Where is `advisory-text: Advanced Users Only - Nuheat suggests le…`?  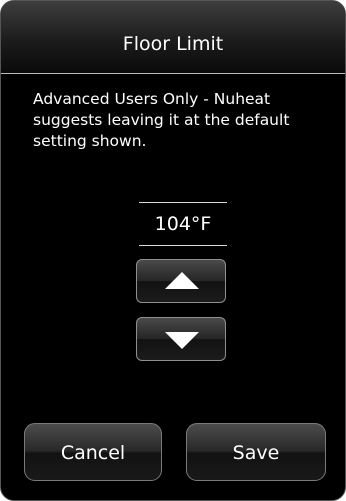 advisory-text: Advanced Users Only - Nuheat suggests le… is located at coordinates (161, 120).